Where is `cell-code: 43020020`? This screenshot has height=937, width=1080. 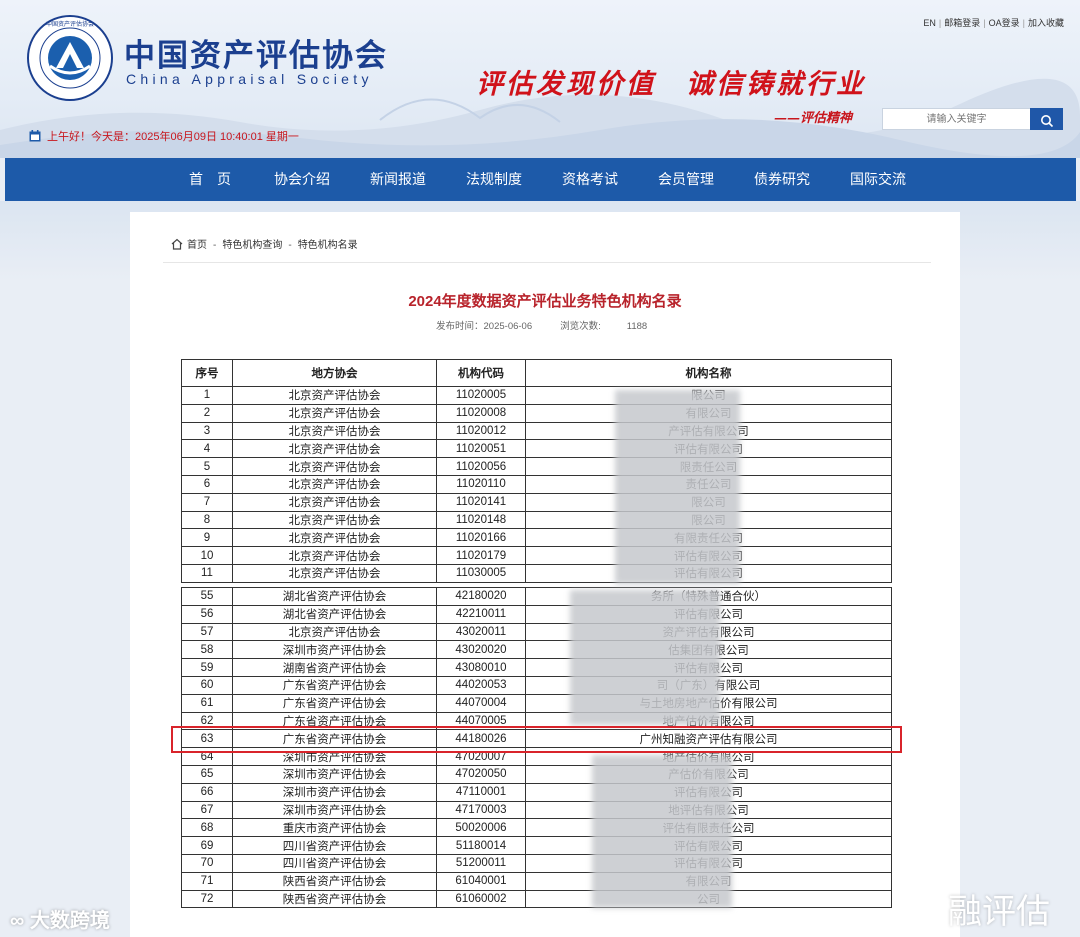
cell-code: 43020020 is located at coordinates (481, 650).